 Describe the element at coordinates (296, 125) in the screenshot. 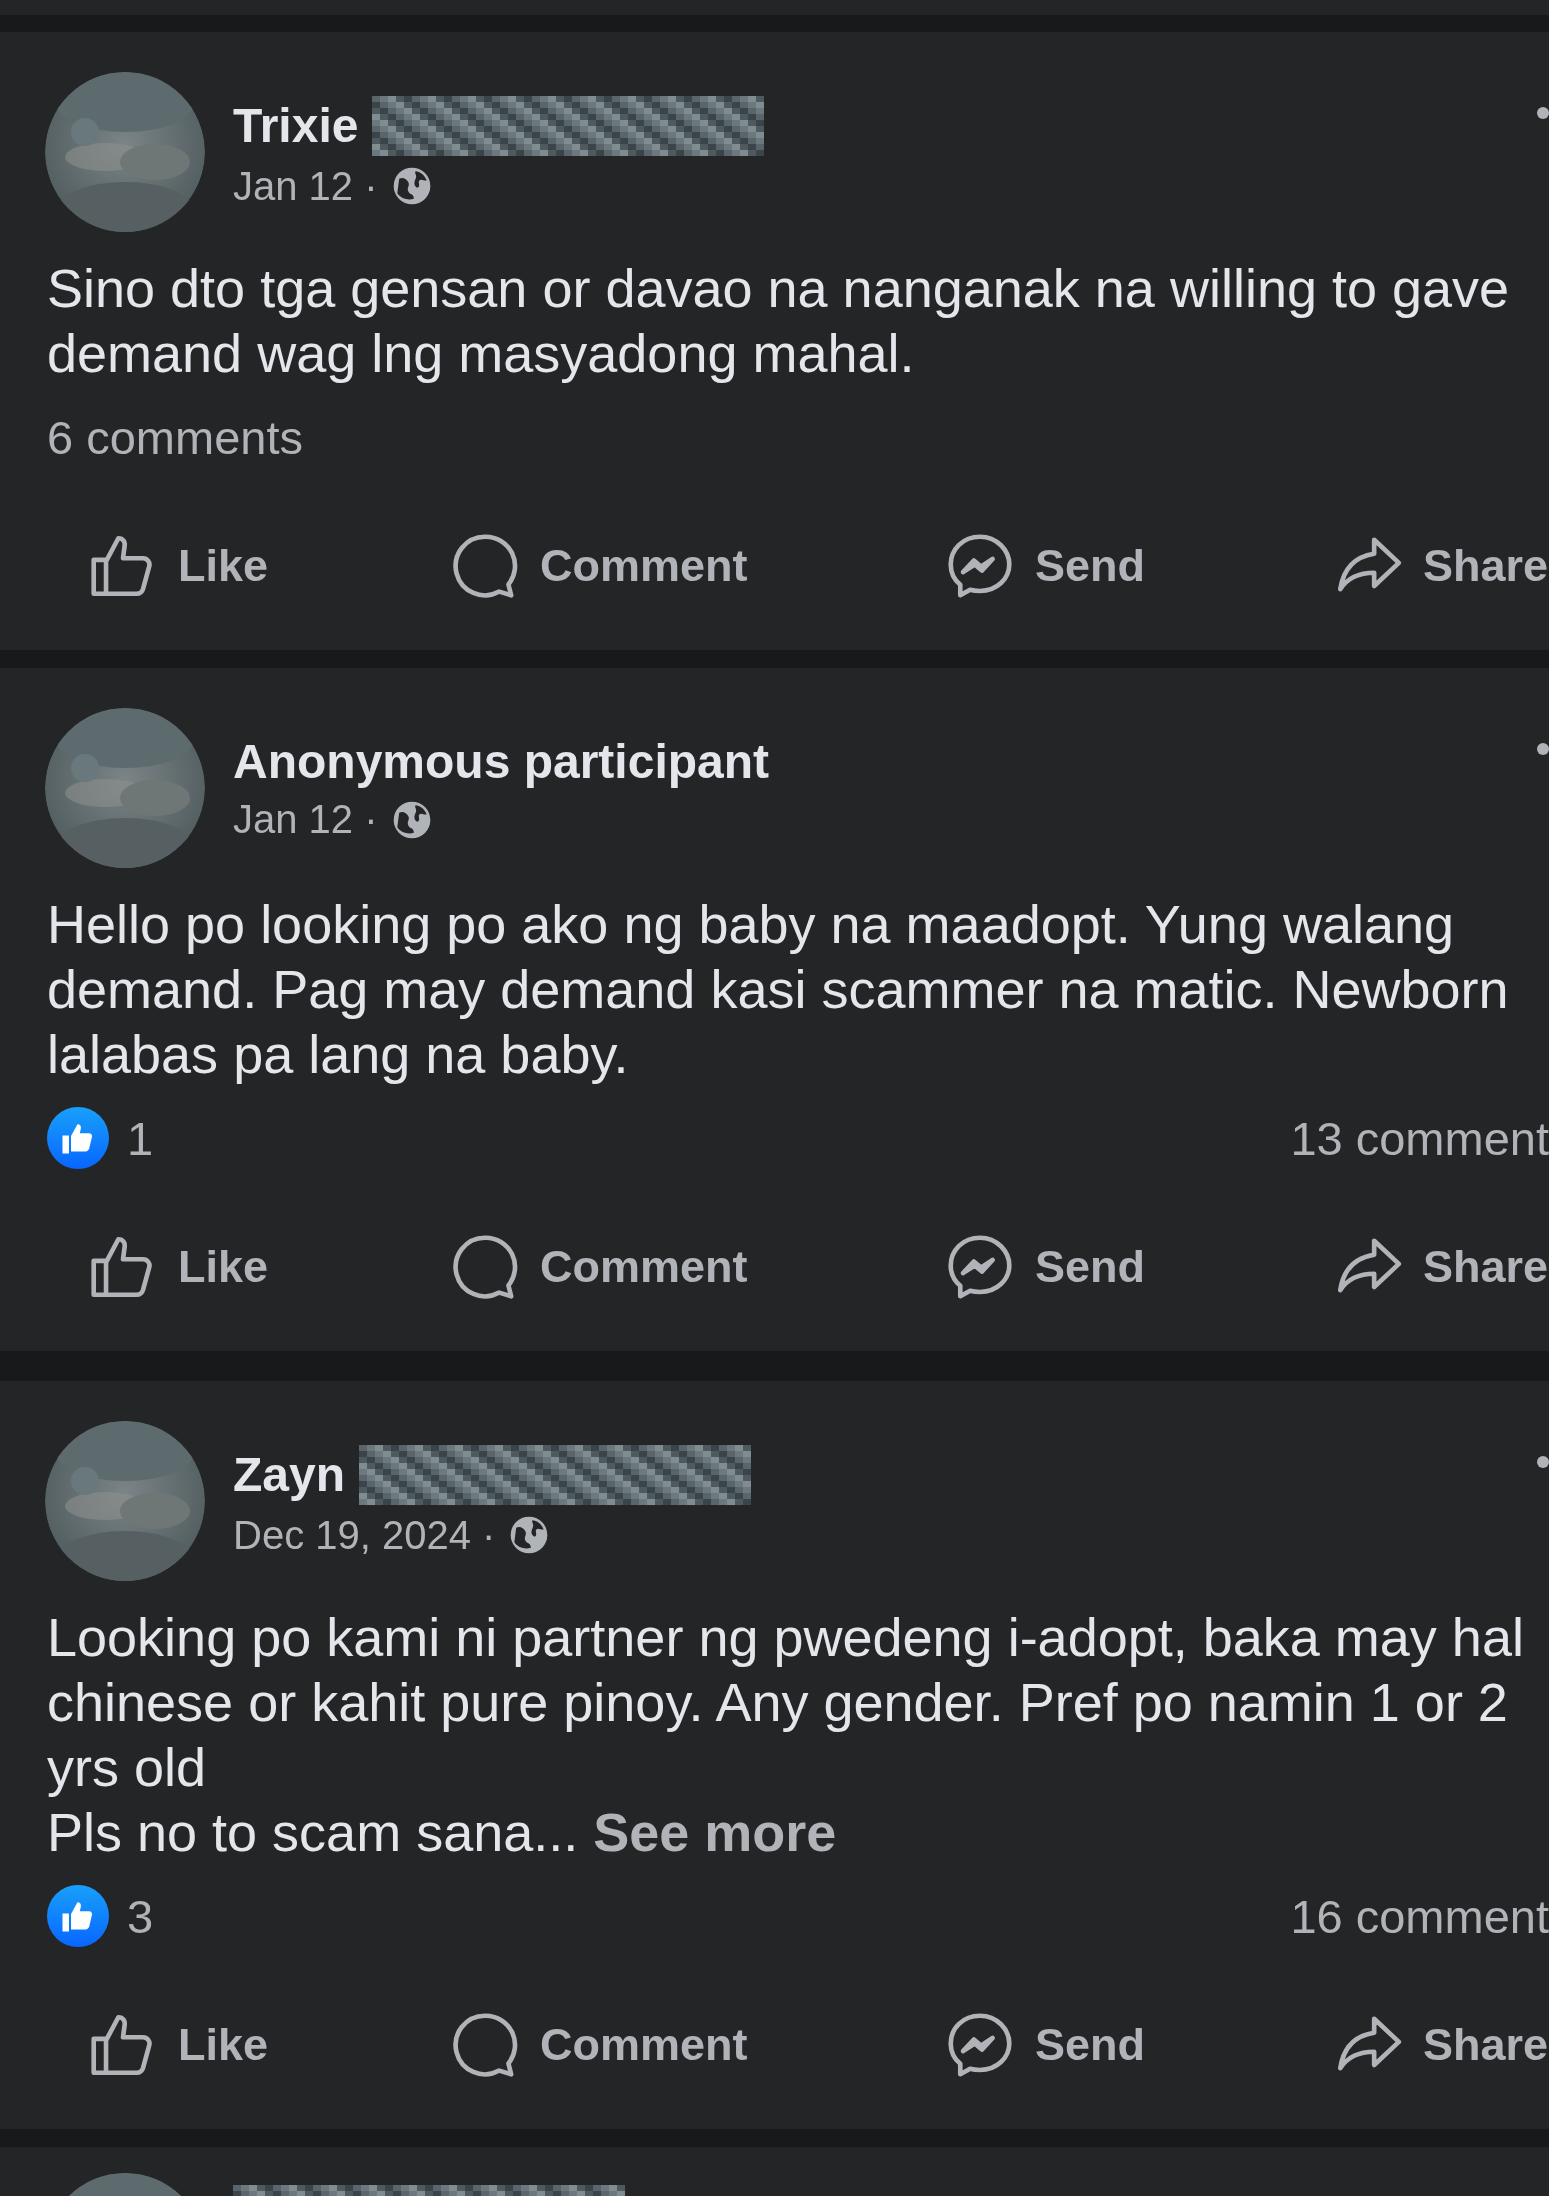

I see `author-name: Trixie` at that location.